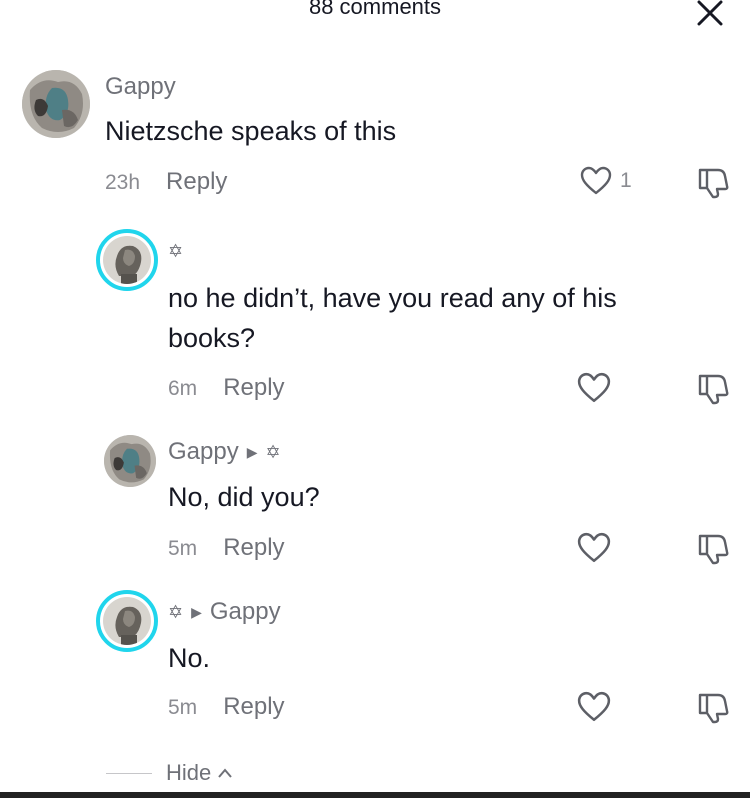  What do you see at coordinates (129, 773) in the screenshot?
I see `divider-line` at bounding box center [129, 773].